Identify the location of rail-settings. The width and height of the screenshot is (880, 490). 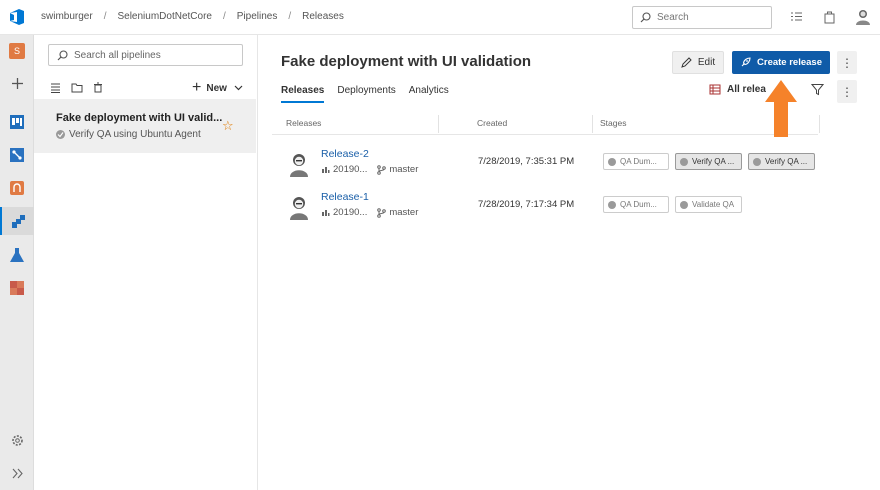
(17, 440).